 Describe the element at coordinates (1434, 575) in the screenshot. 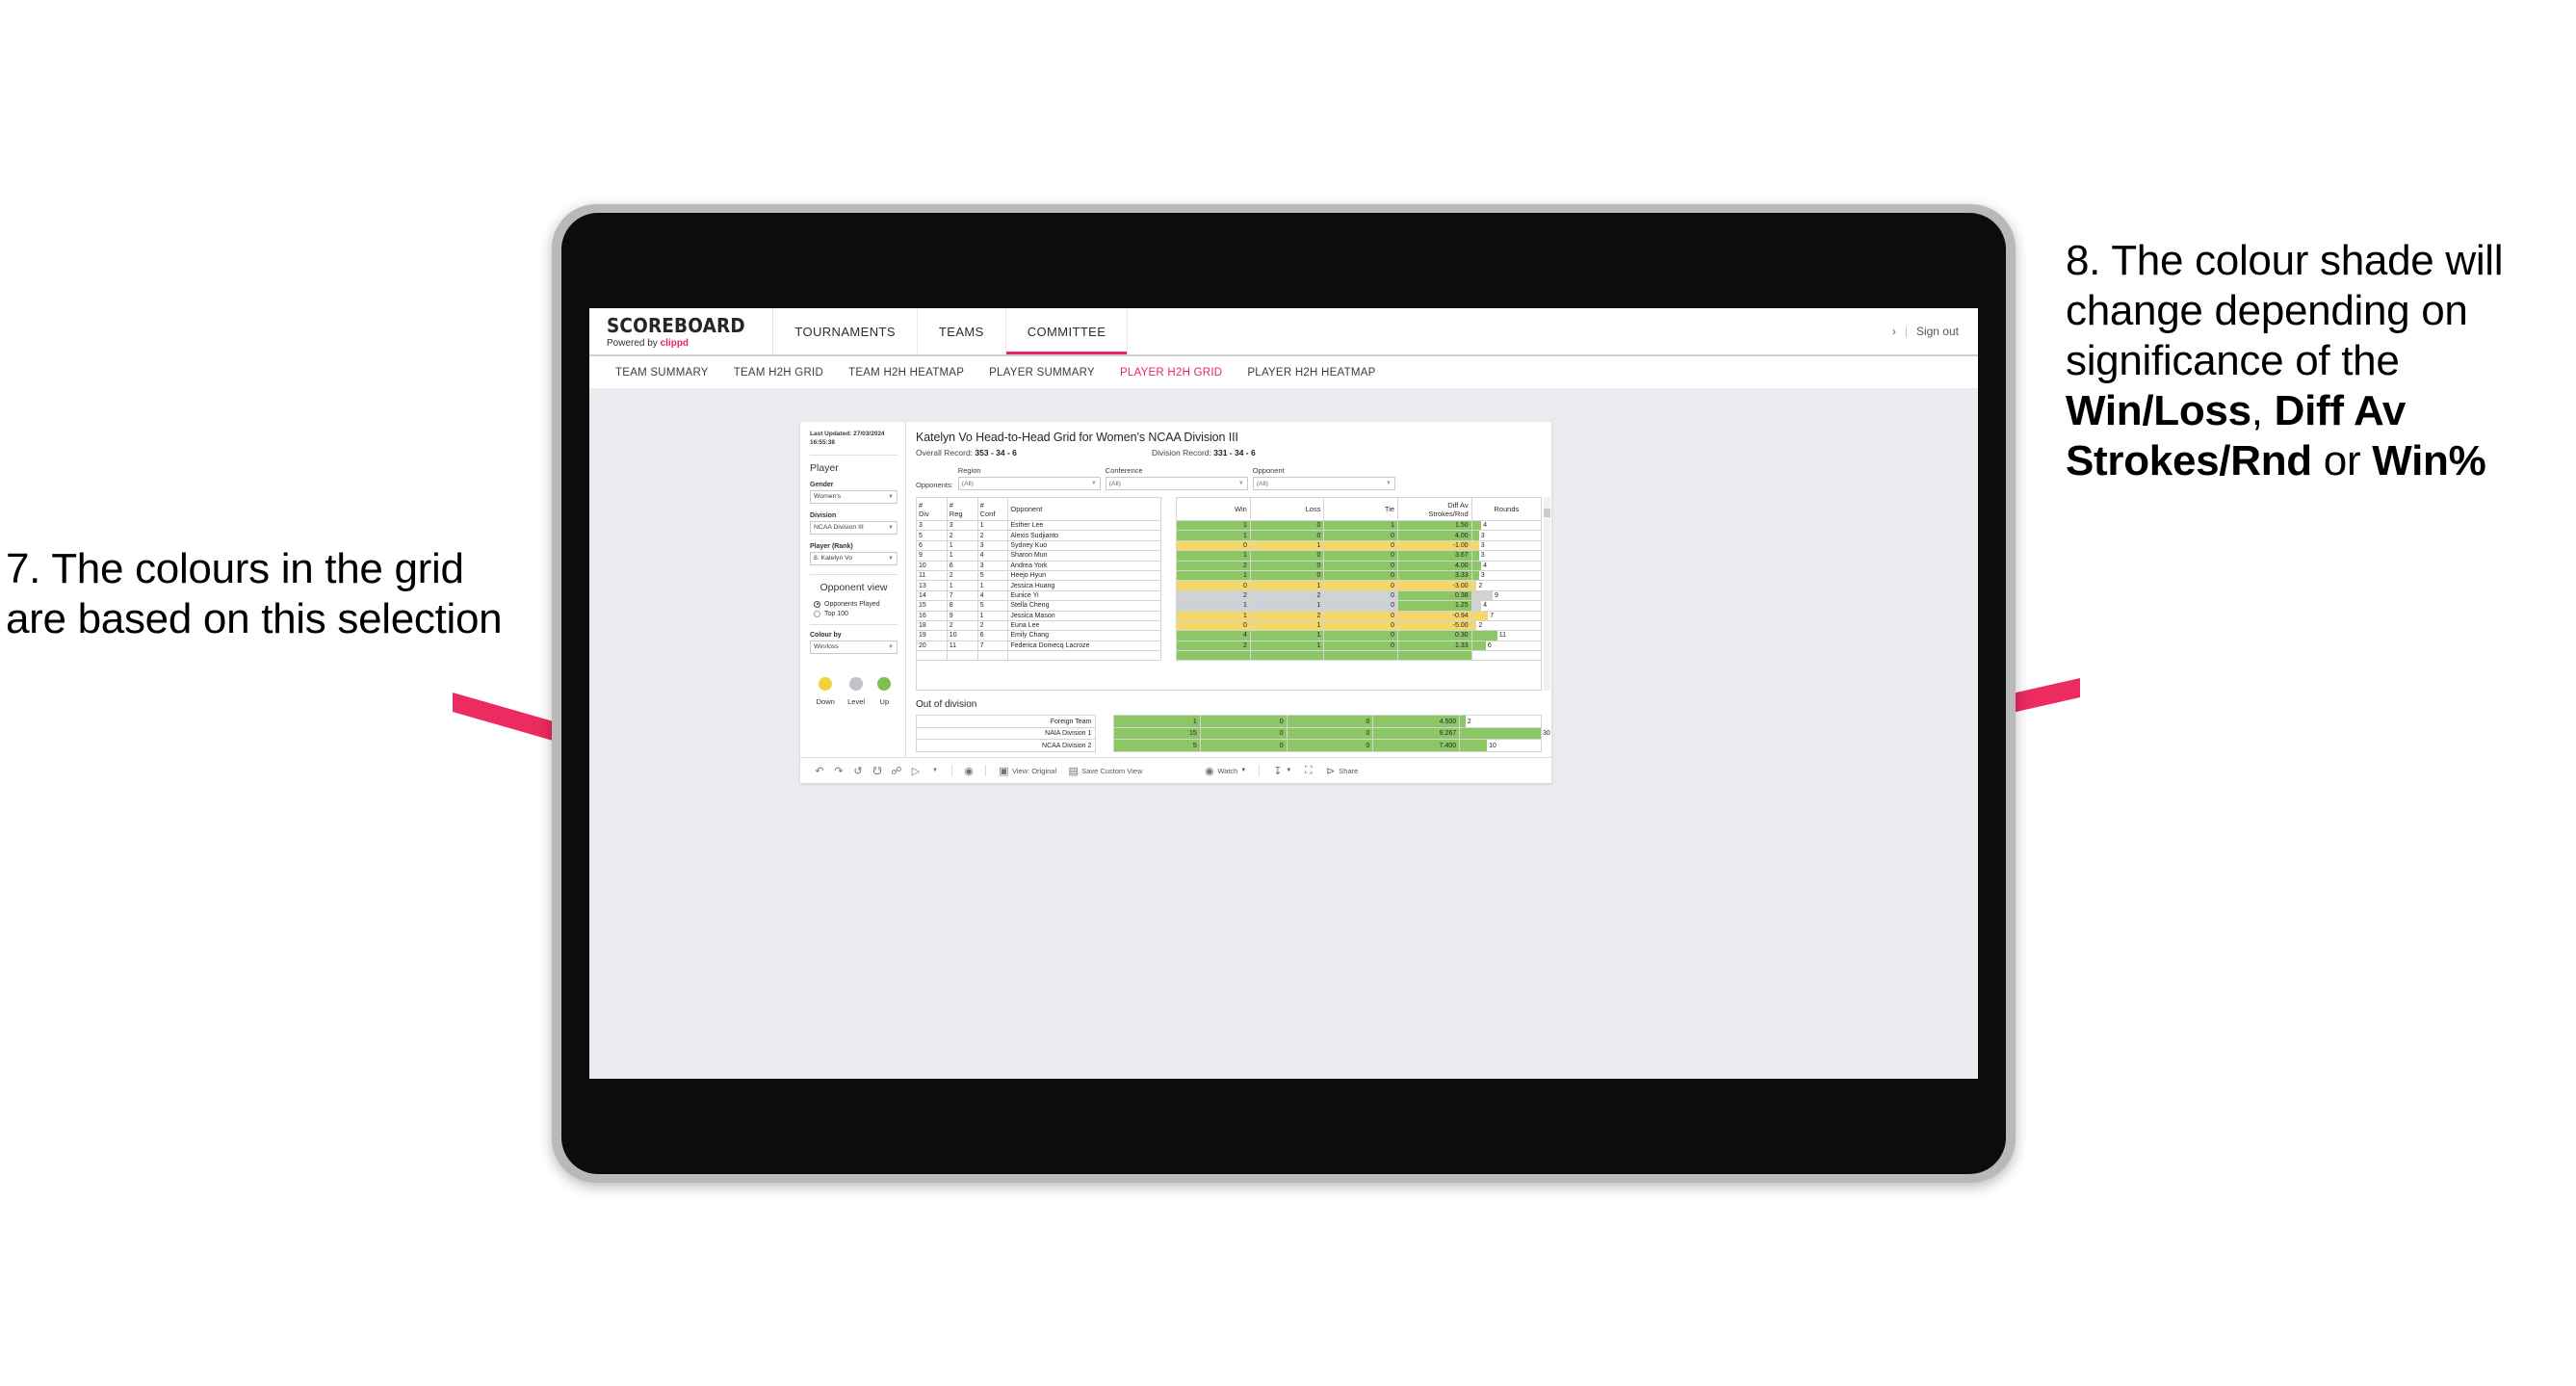

I see `cell-diff: 3.33` at that location.